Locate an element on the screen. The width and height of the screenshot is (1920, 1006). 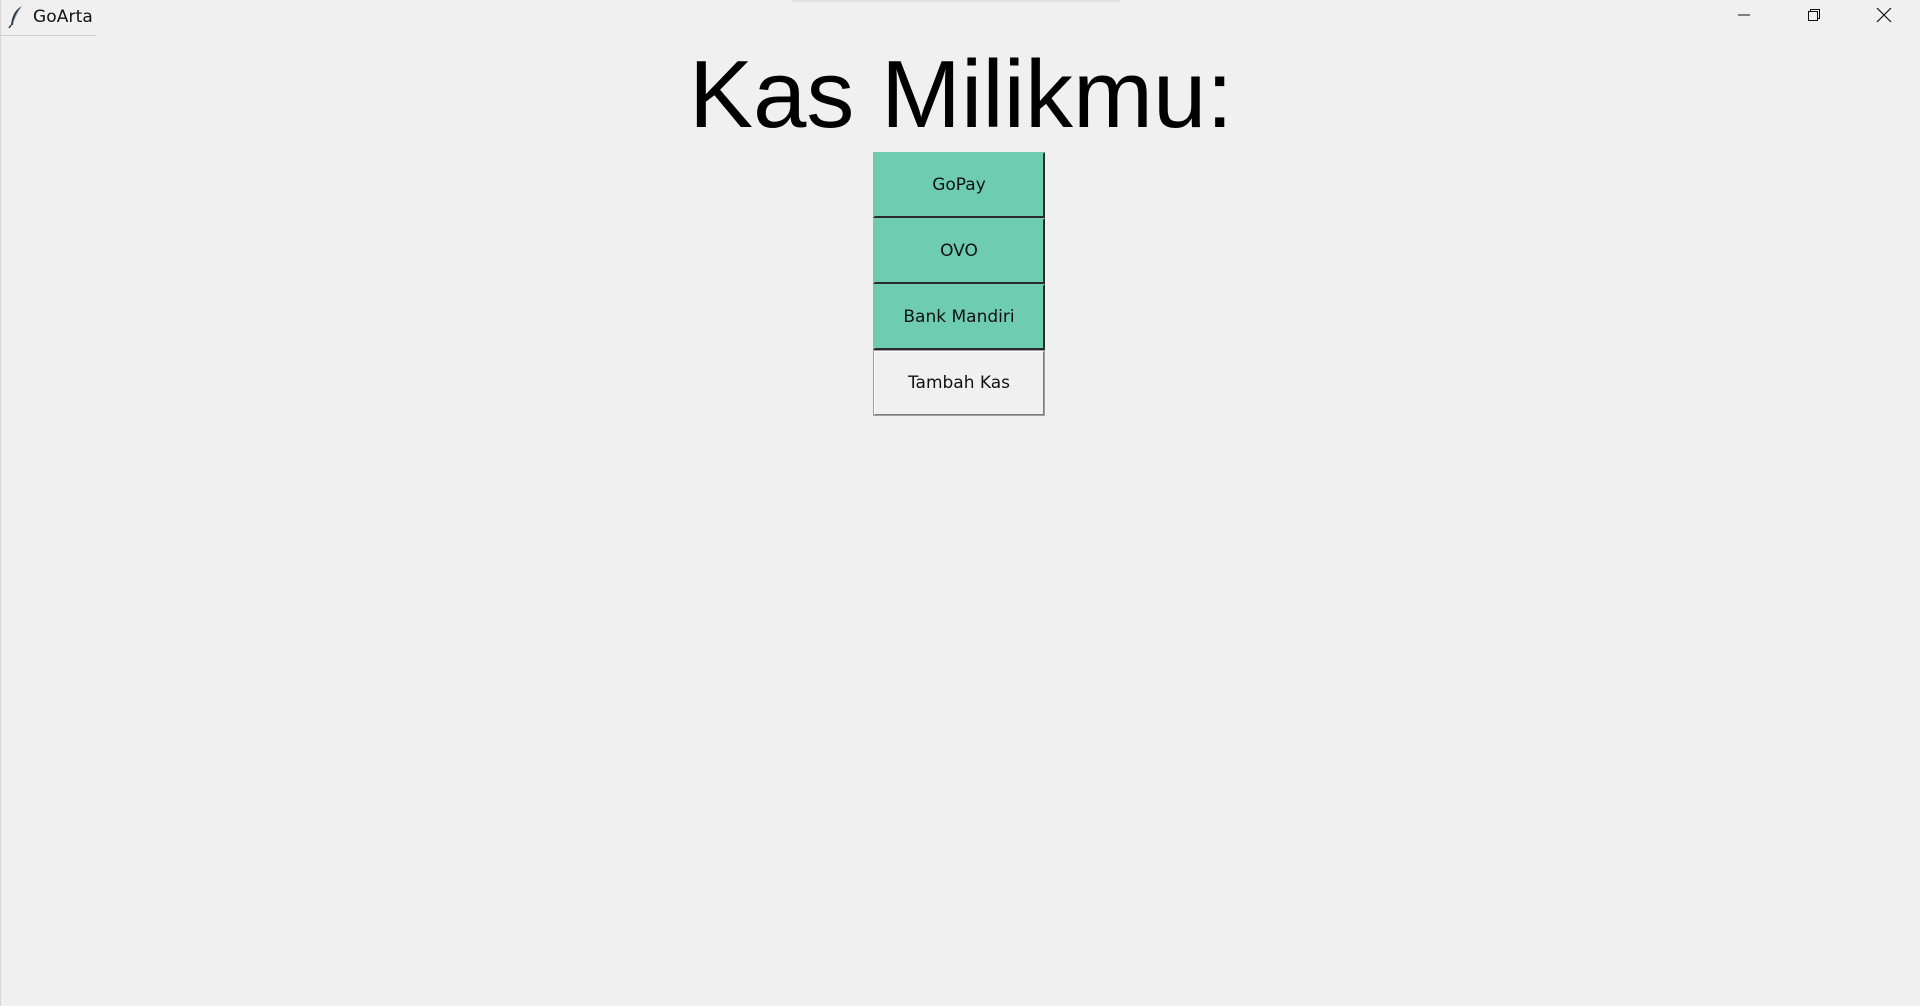
bank-mandiri-button: Bank Mandiri is located at coordinates (959, 317).